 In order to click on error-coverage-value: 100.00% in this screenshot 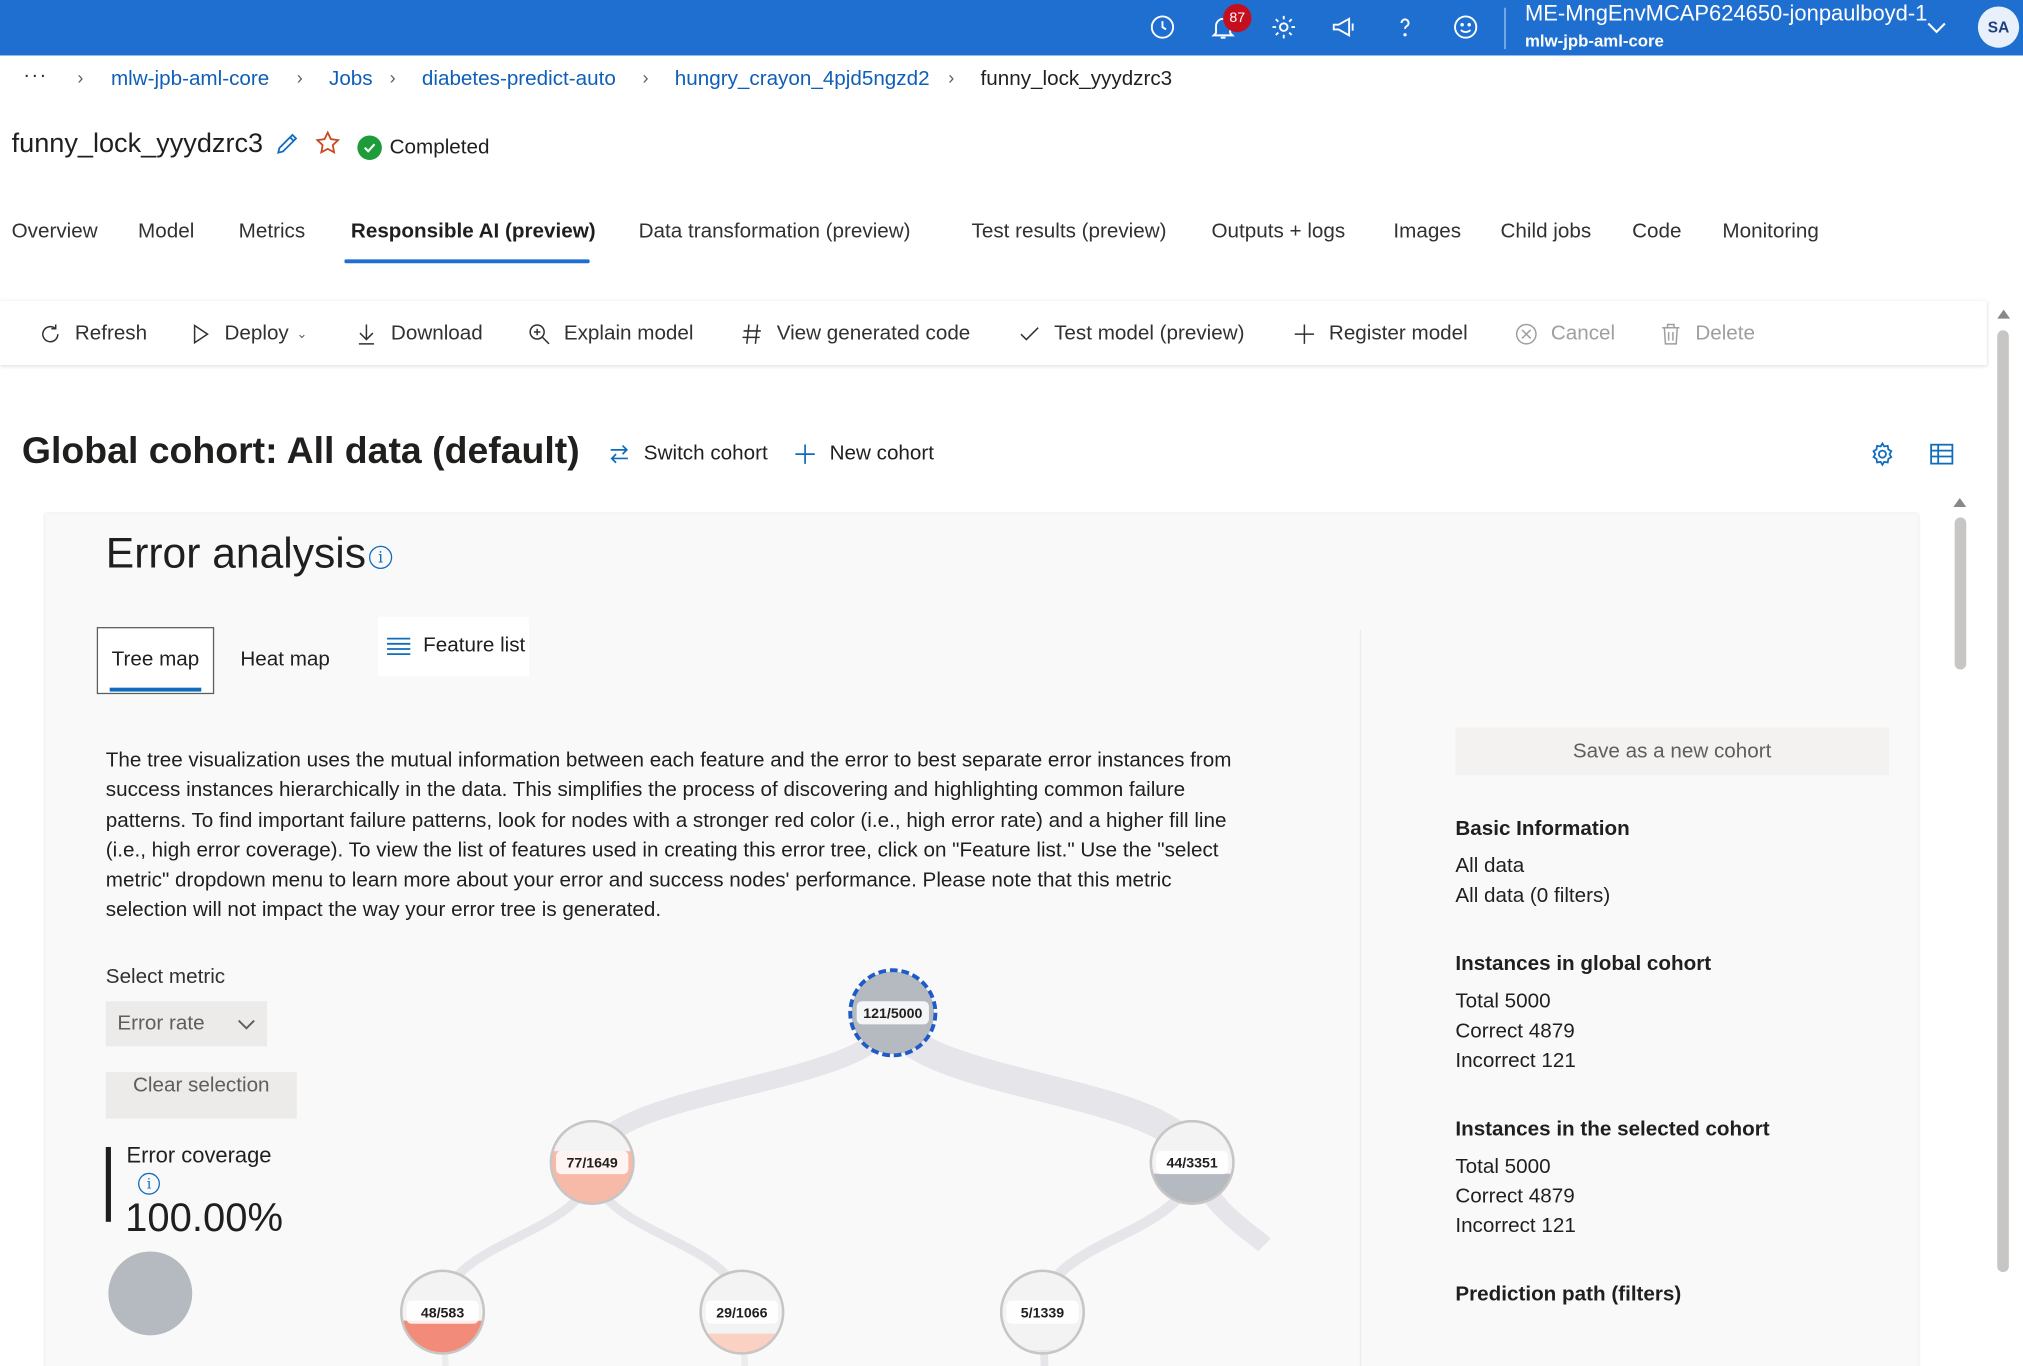, I will do `click(204, 1217)`.